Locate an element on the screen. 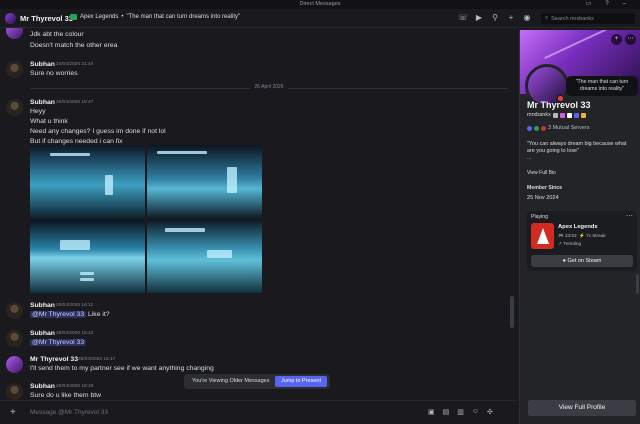 The image size is (640, 424). quest-badge-icon is located at coordinates (583, 115).